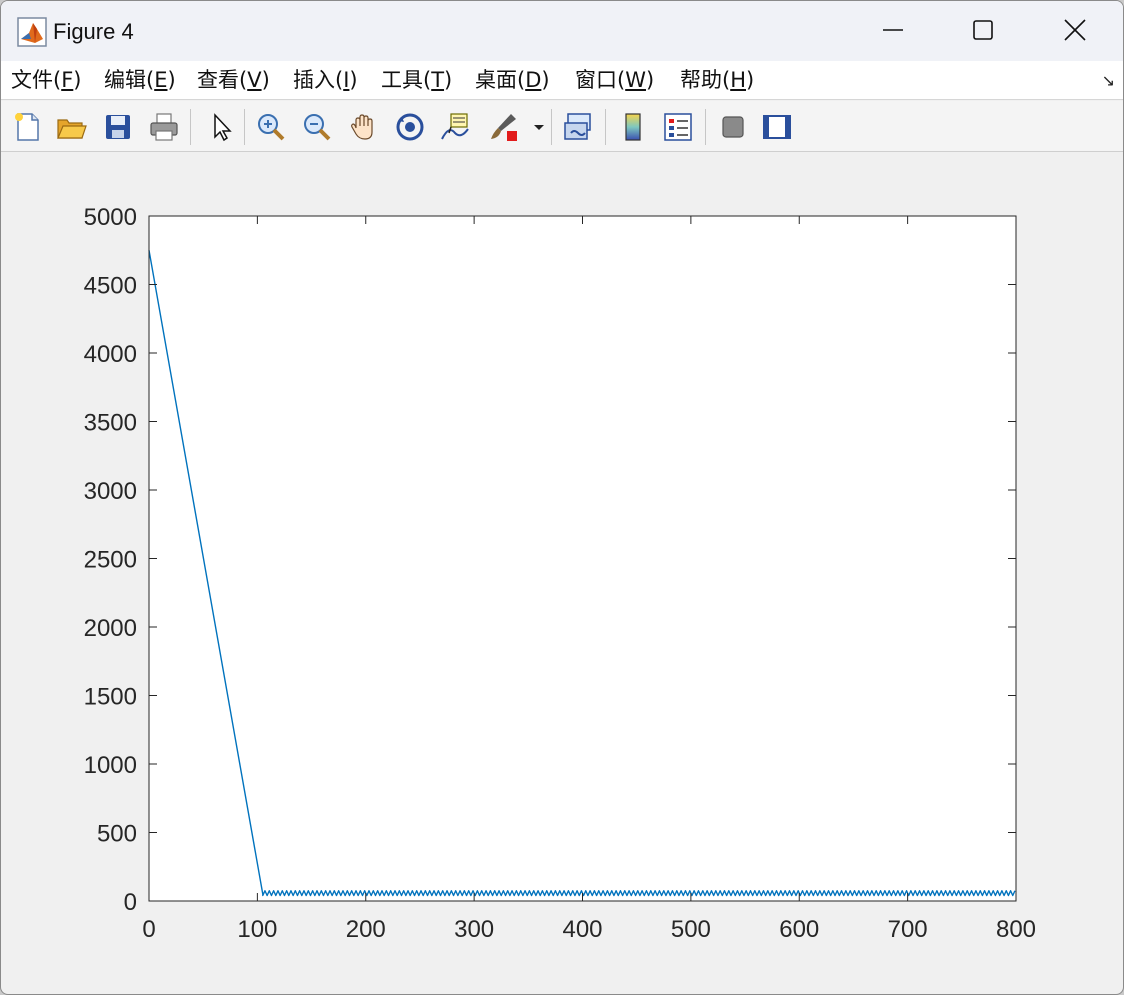  What do you see at coordinates (110, 217) in the screenshot?
I see `y-tick-label: 5000` at bounding box center [110, 217].